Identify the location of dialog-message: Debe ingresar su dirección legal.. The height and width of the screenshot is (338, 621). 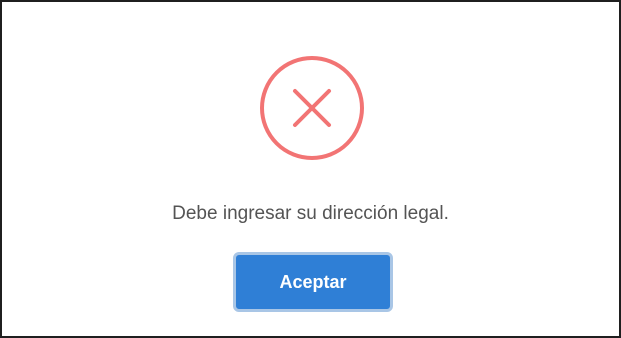
(310, 213).